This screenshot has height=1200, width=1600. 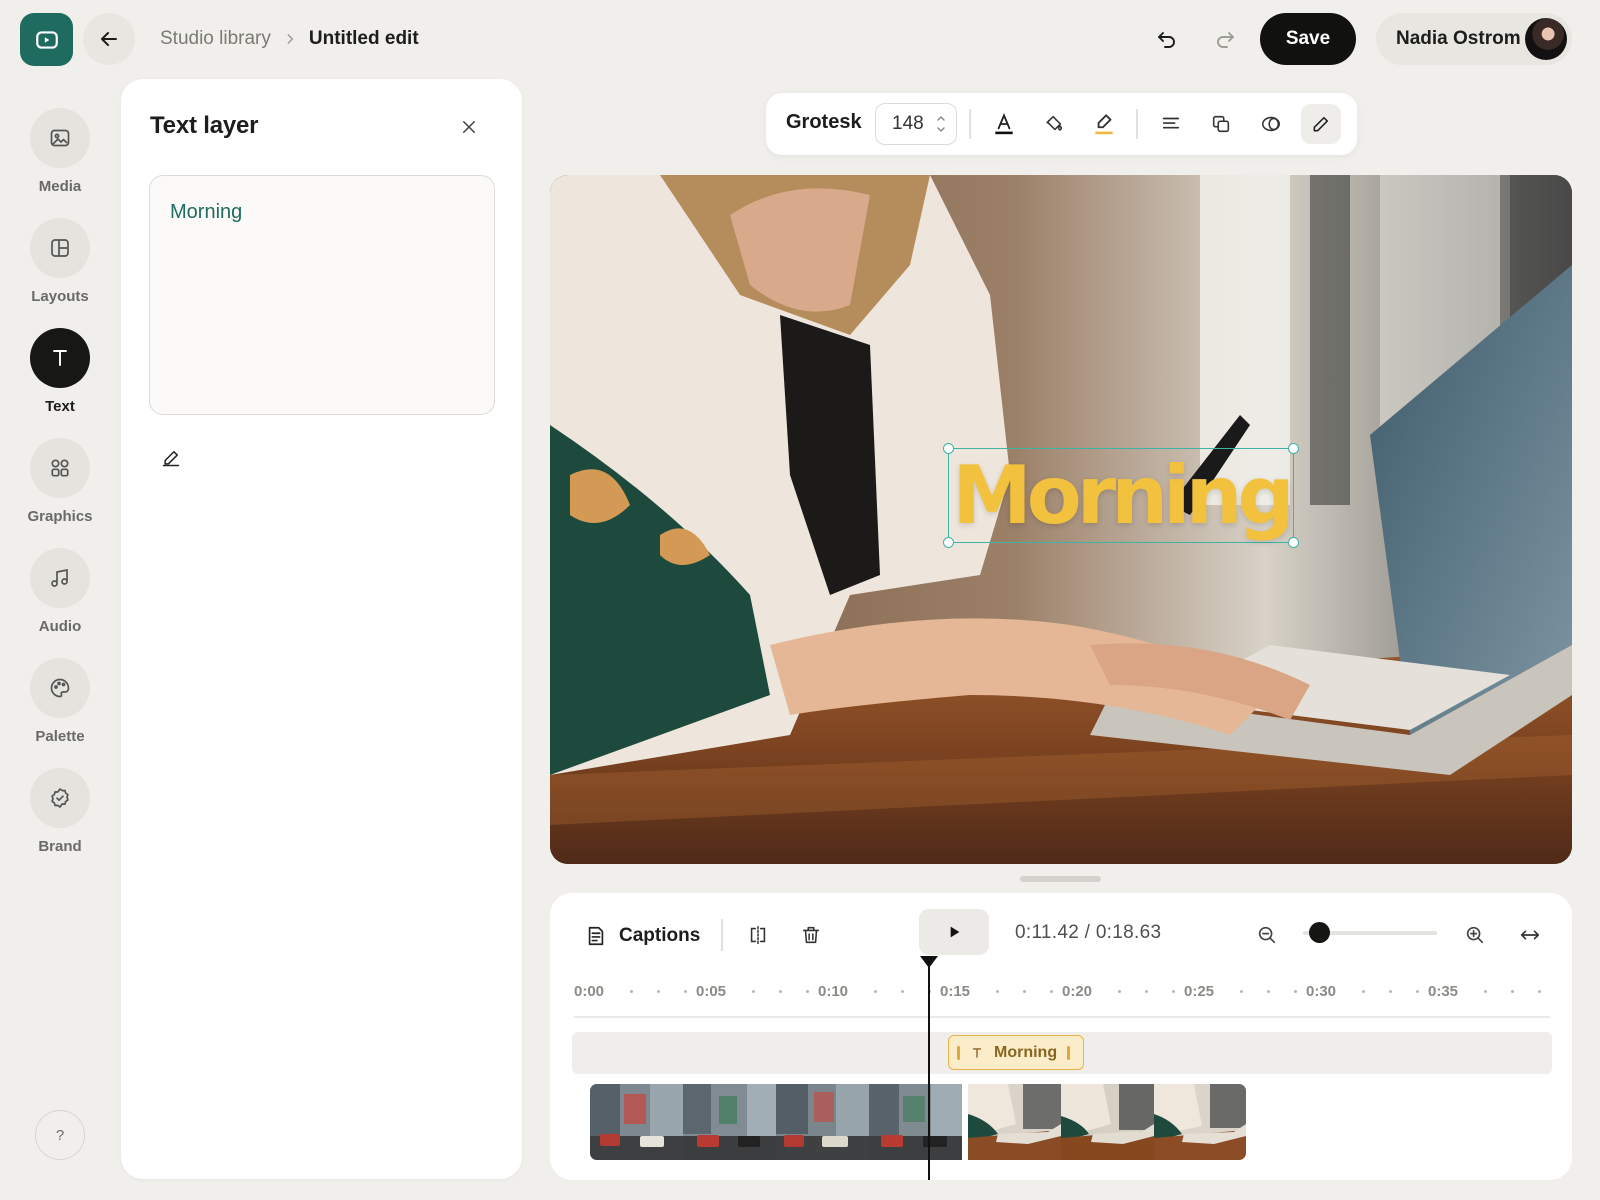 What do you see at coordinates (60, 481) in the screenshot?
I see `rail-item-graphics: Graphics` at bounding box center [60, 481].